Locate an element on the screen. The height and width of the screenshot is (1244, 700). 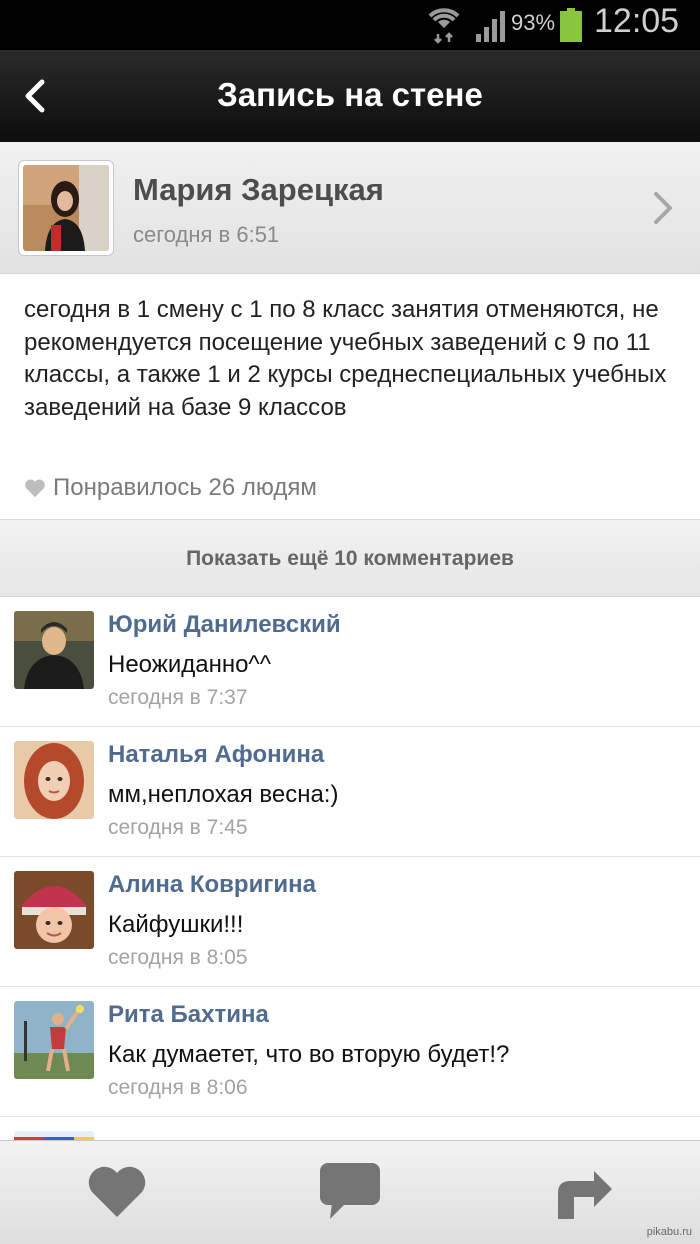
app-header: Запись на стене is located at coordinates (350, 96).